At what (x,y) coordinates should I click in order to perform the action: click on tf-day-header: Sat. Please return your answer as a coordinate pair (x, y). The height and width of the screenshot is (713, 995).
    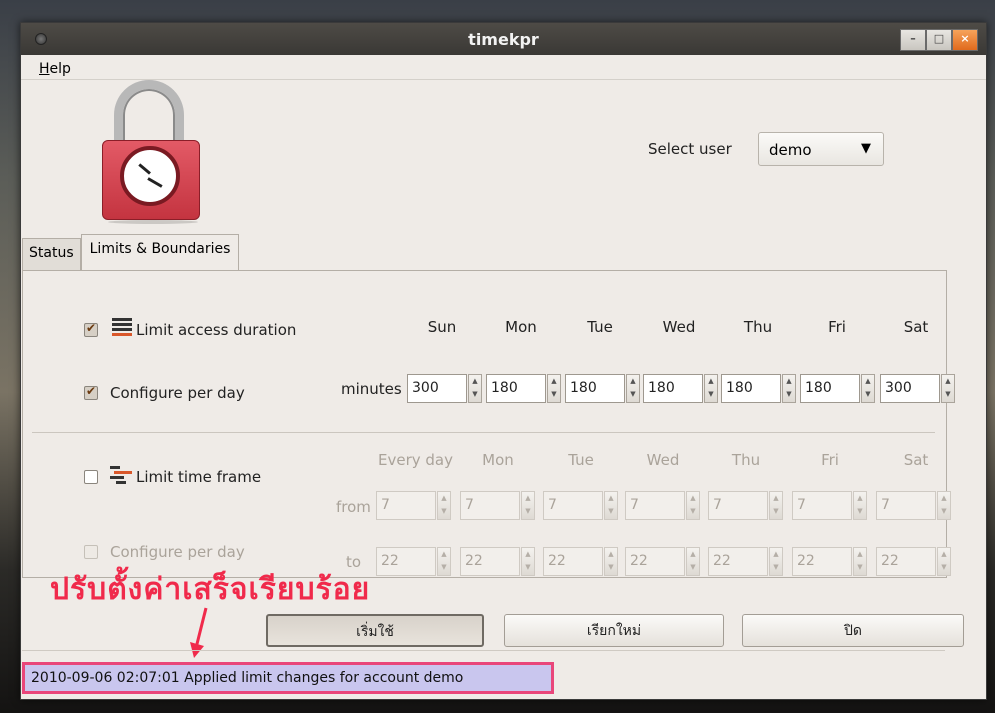
    Looking at the image, I should click on (916, 460).